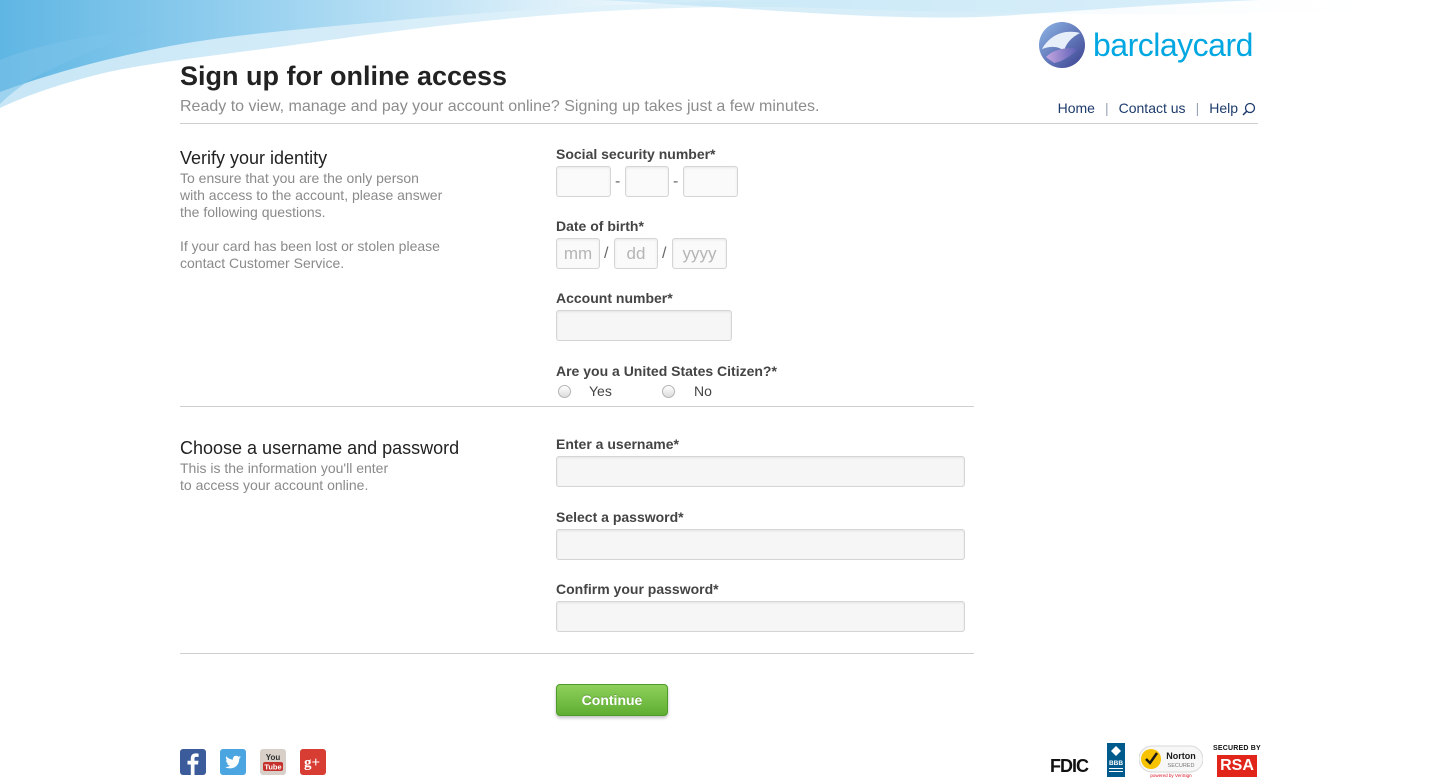 This screenshot has height=784, width=1439. What do you see at coordinates (1181, 766) in the screenshot?
I see `norton-sub-text: SECURED` at bounding box center [1181, 766].